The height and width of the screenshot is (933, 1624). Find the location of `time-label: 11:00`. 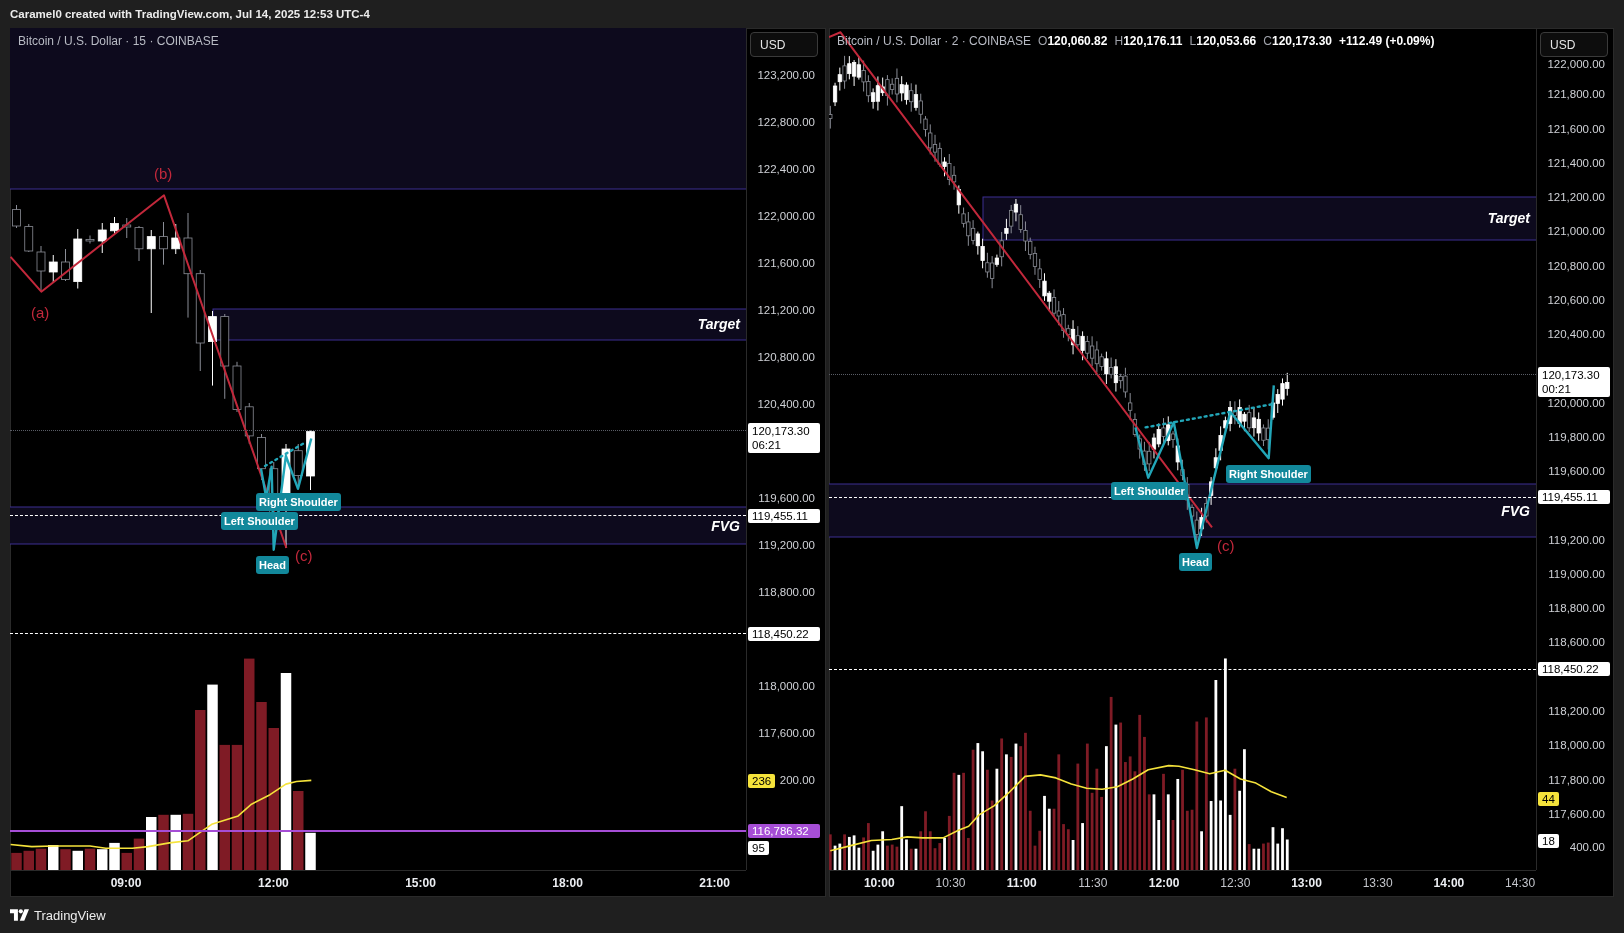

time-label: 11:00 is located at coordinates (1021, 883).